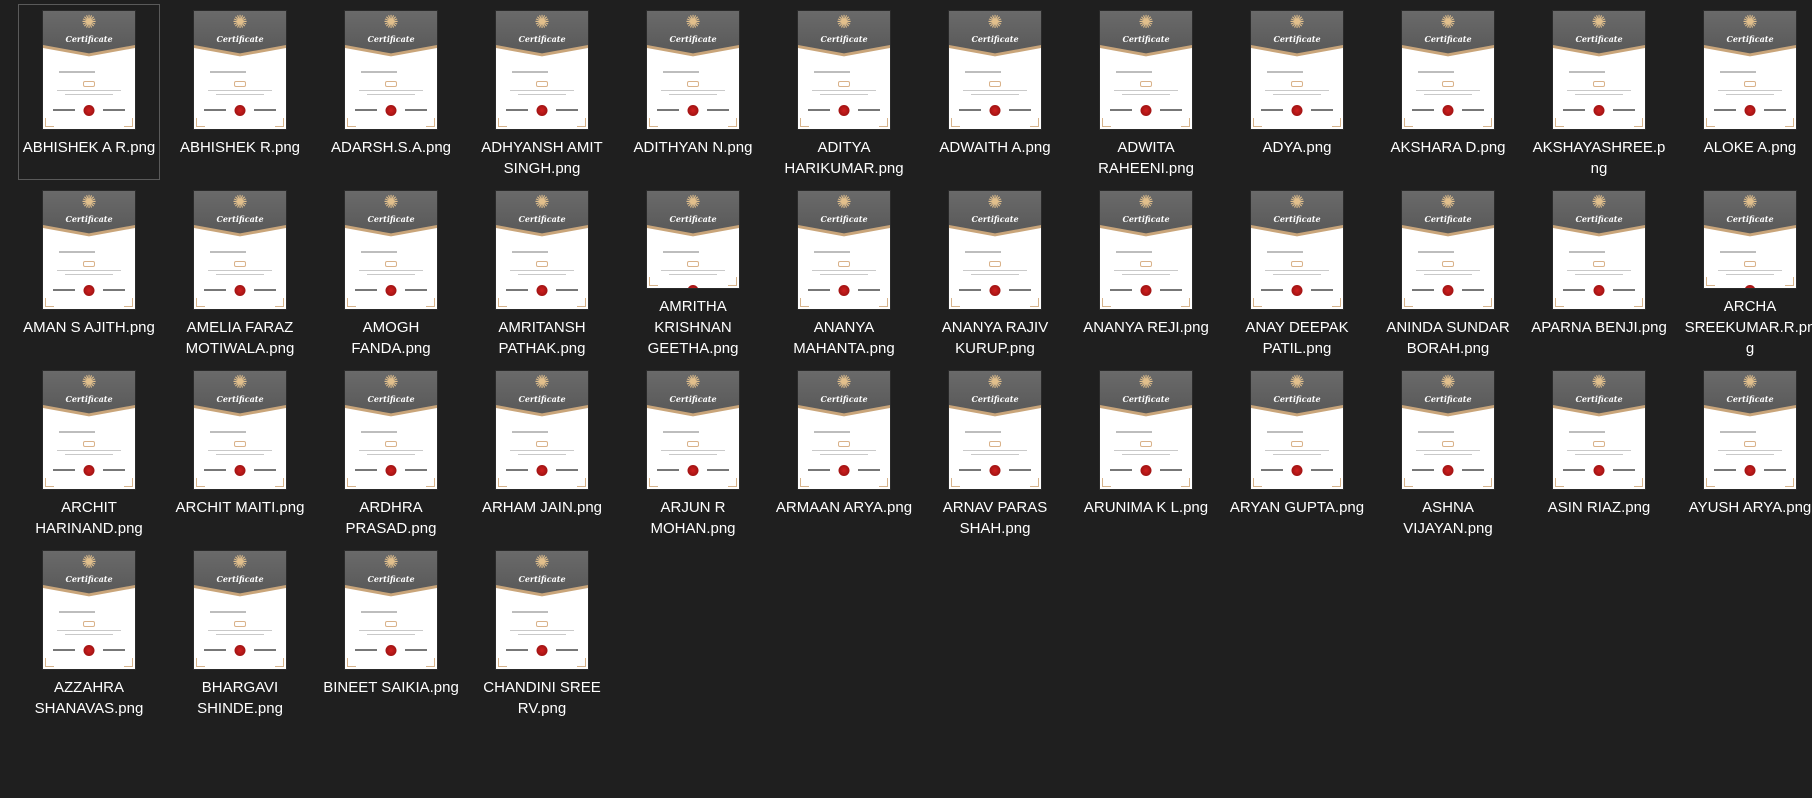 The image size is (1812, 798). I want to click on file-name-label: ARYAN GUPTA.png, so click(1297, 507).